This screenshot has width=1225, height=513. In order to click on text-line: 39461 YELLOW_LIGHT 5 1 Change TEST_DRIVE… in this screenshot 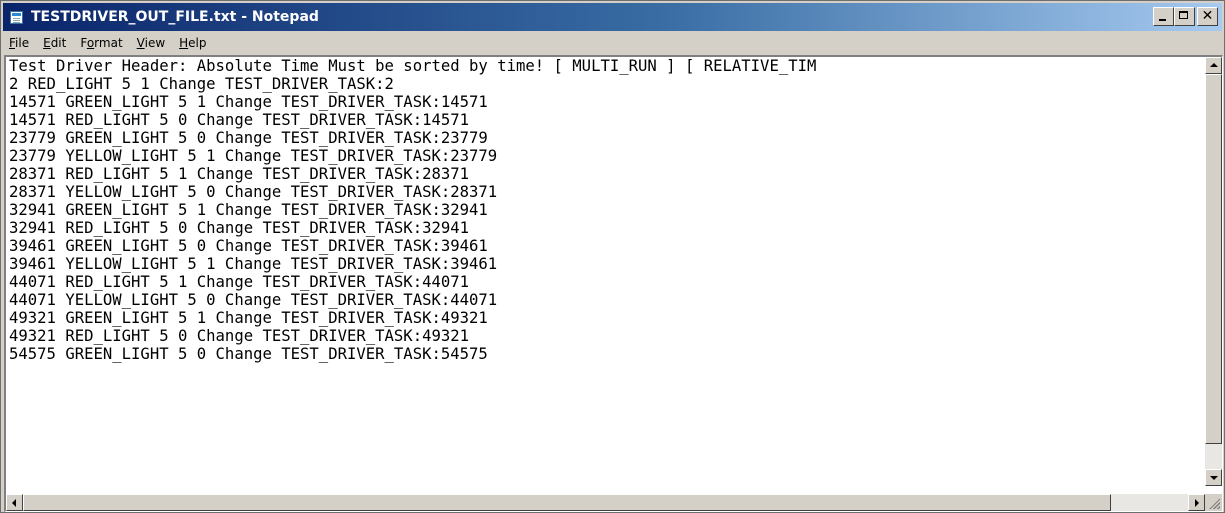, I will do `click(253, 264)`.